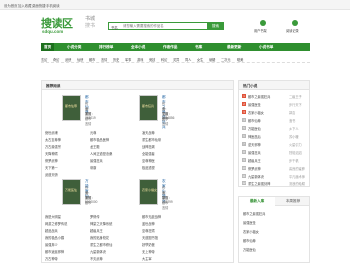  I want to click on user-bookshelf-label: 用户书架, so click(260, 30).